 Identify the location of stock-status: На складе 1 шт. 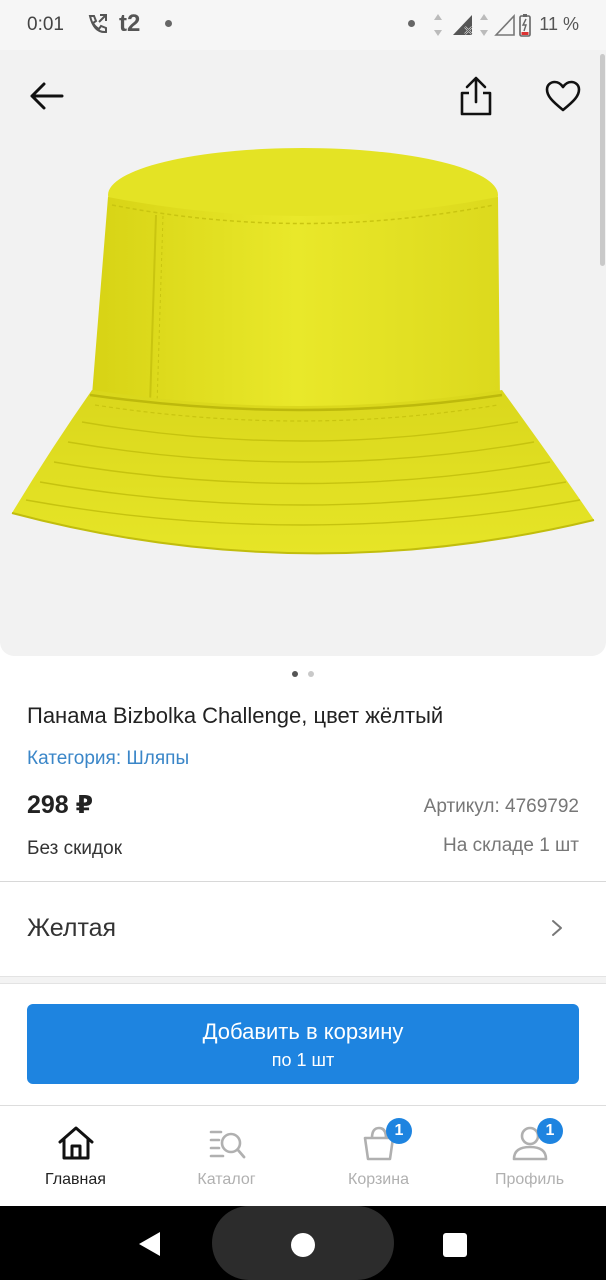
(511, 845).